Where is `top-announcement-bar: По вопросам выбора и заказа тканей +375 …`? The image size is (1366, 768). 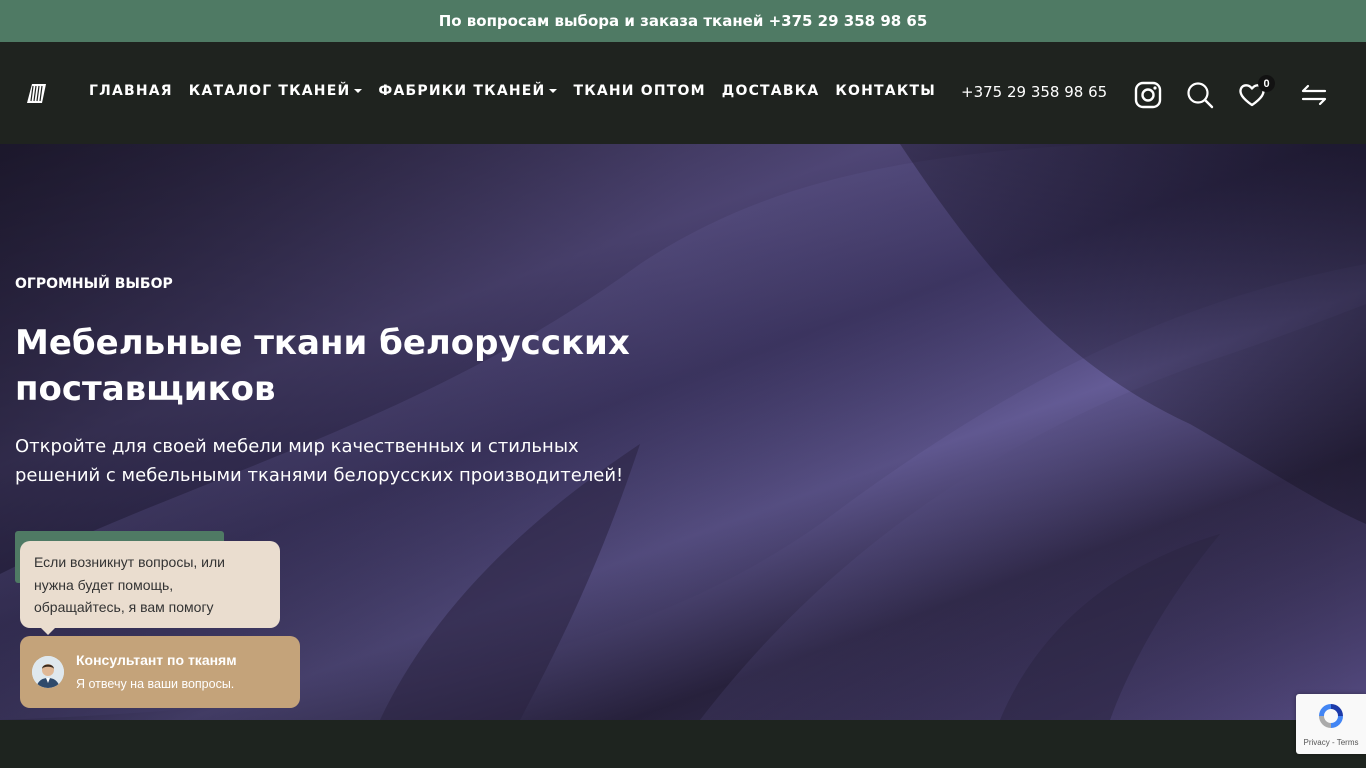
top-announcement-bar: По вопросам выбора и заказа тканей +375 … is located at coordinates (683, 21).